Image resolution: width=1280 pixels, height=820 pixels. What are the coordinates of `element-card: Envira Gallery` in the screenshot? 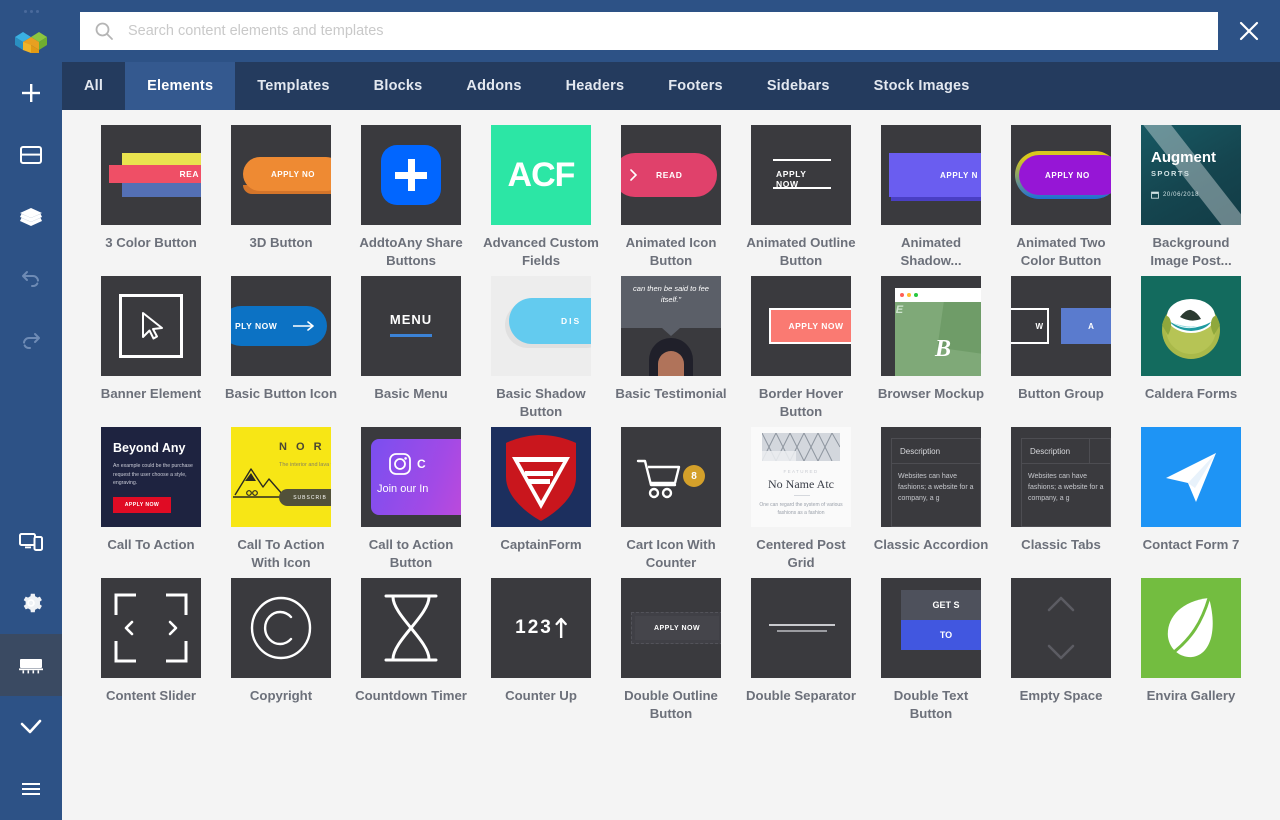 It's located at (1191, 653).